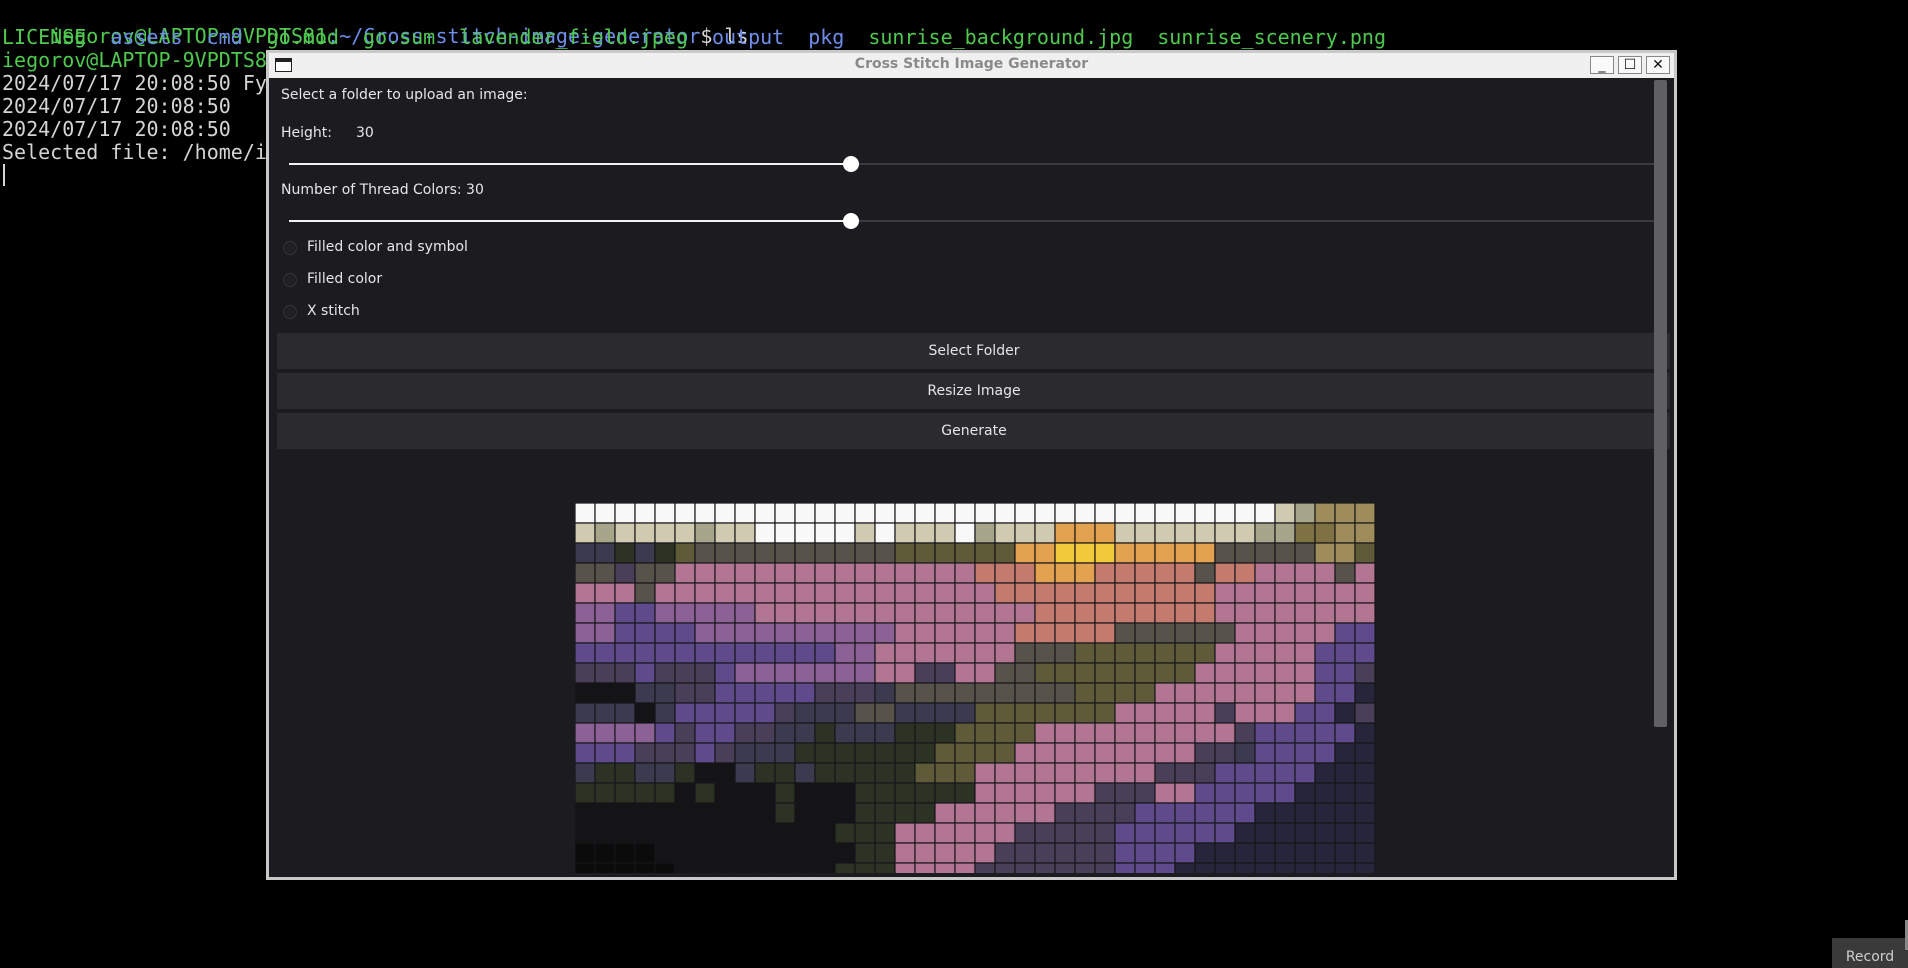  Describe the element at coordinates (1870, 953) in the screenshot. I see `record-button: Record` at that location.